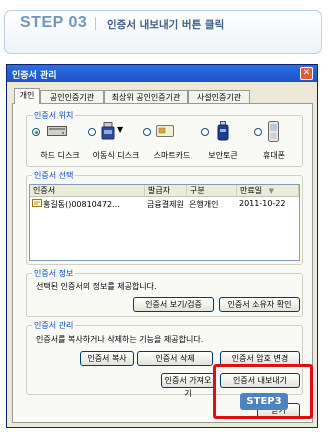  Describe the element at coordinates (120, 129) in the screenshot. I see `chevron-down-icon: ▼` at that location.